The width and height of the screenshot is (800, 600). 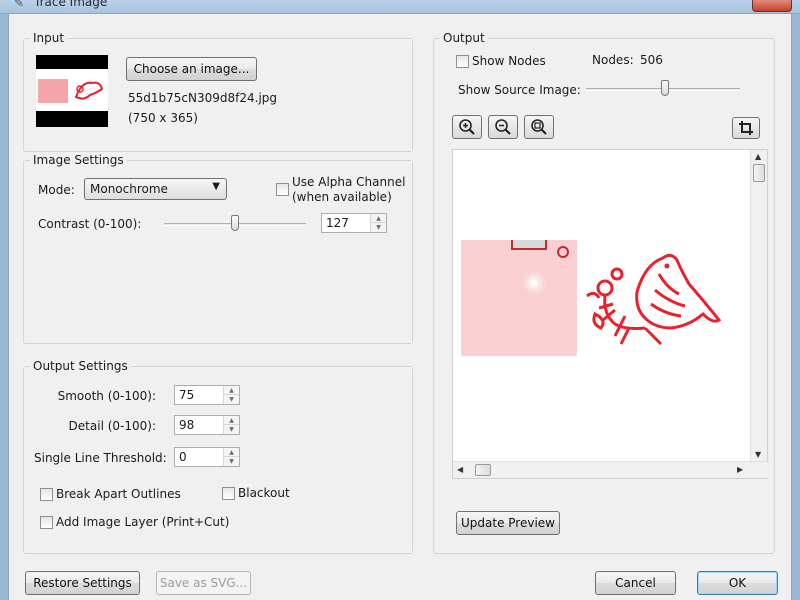 I want to click on contrast-slider-thumb, so click(x=235, y=223).